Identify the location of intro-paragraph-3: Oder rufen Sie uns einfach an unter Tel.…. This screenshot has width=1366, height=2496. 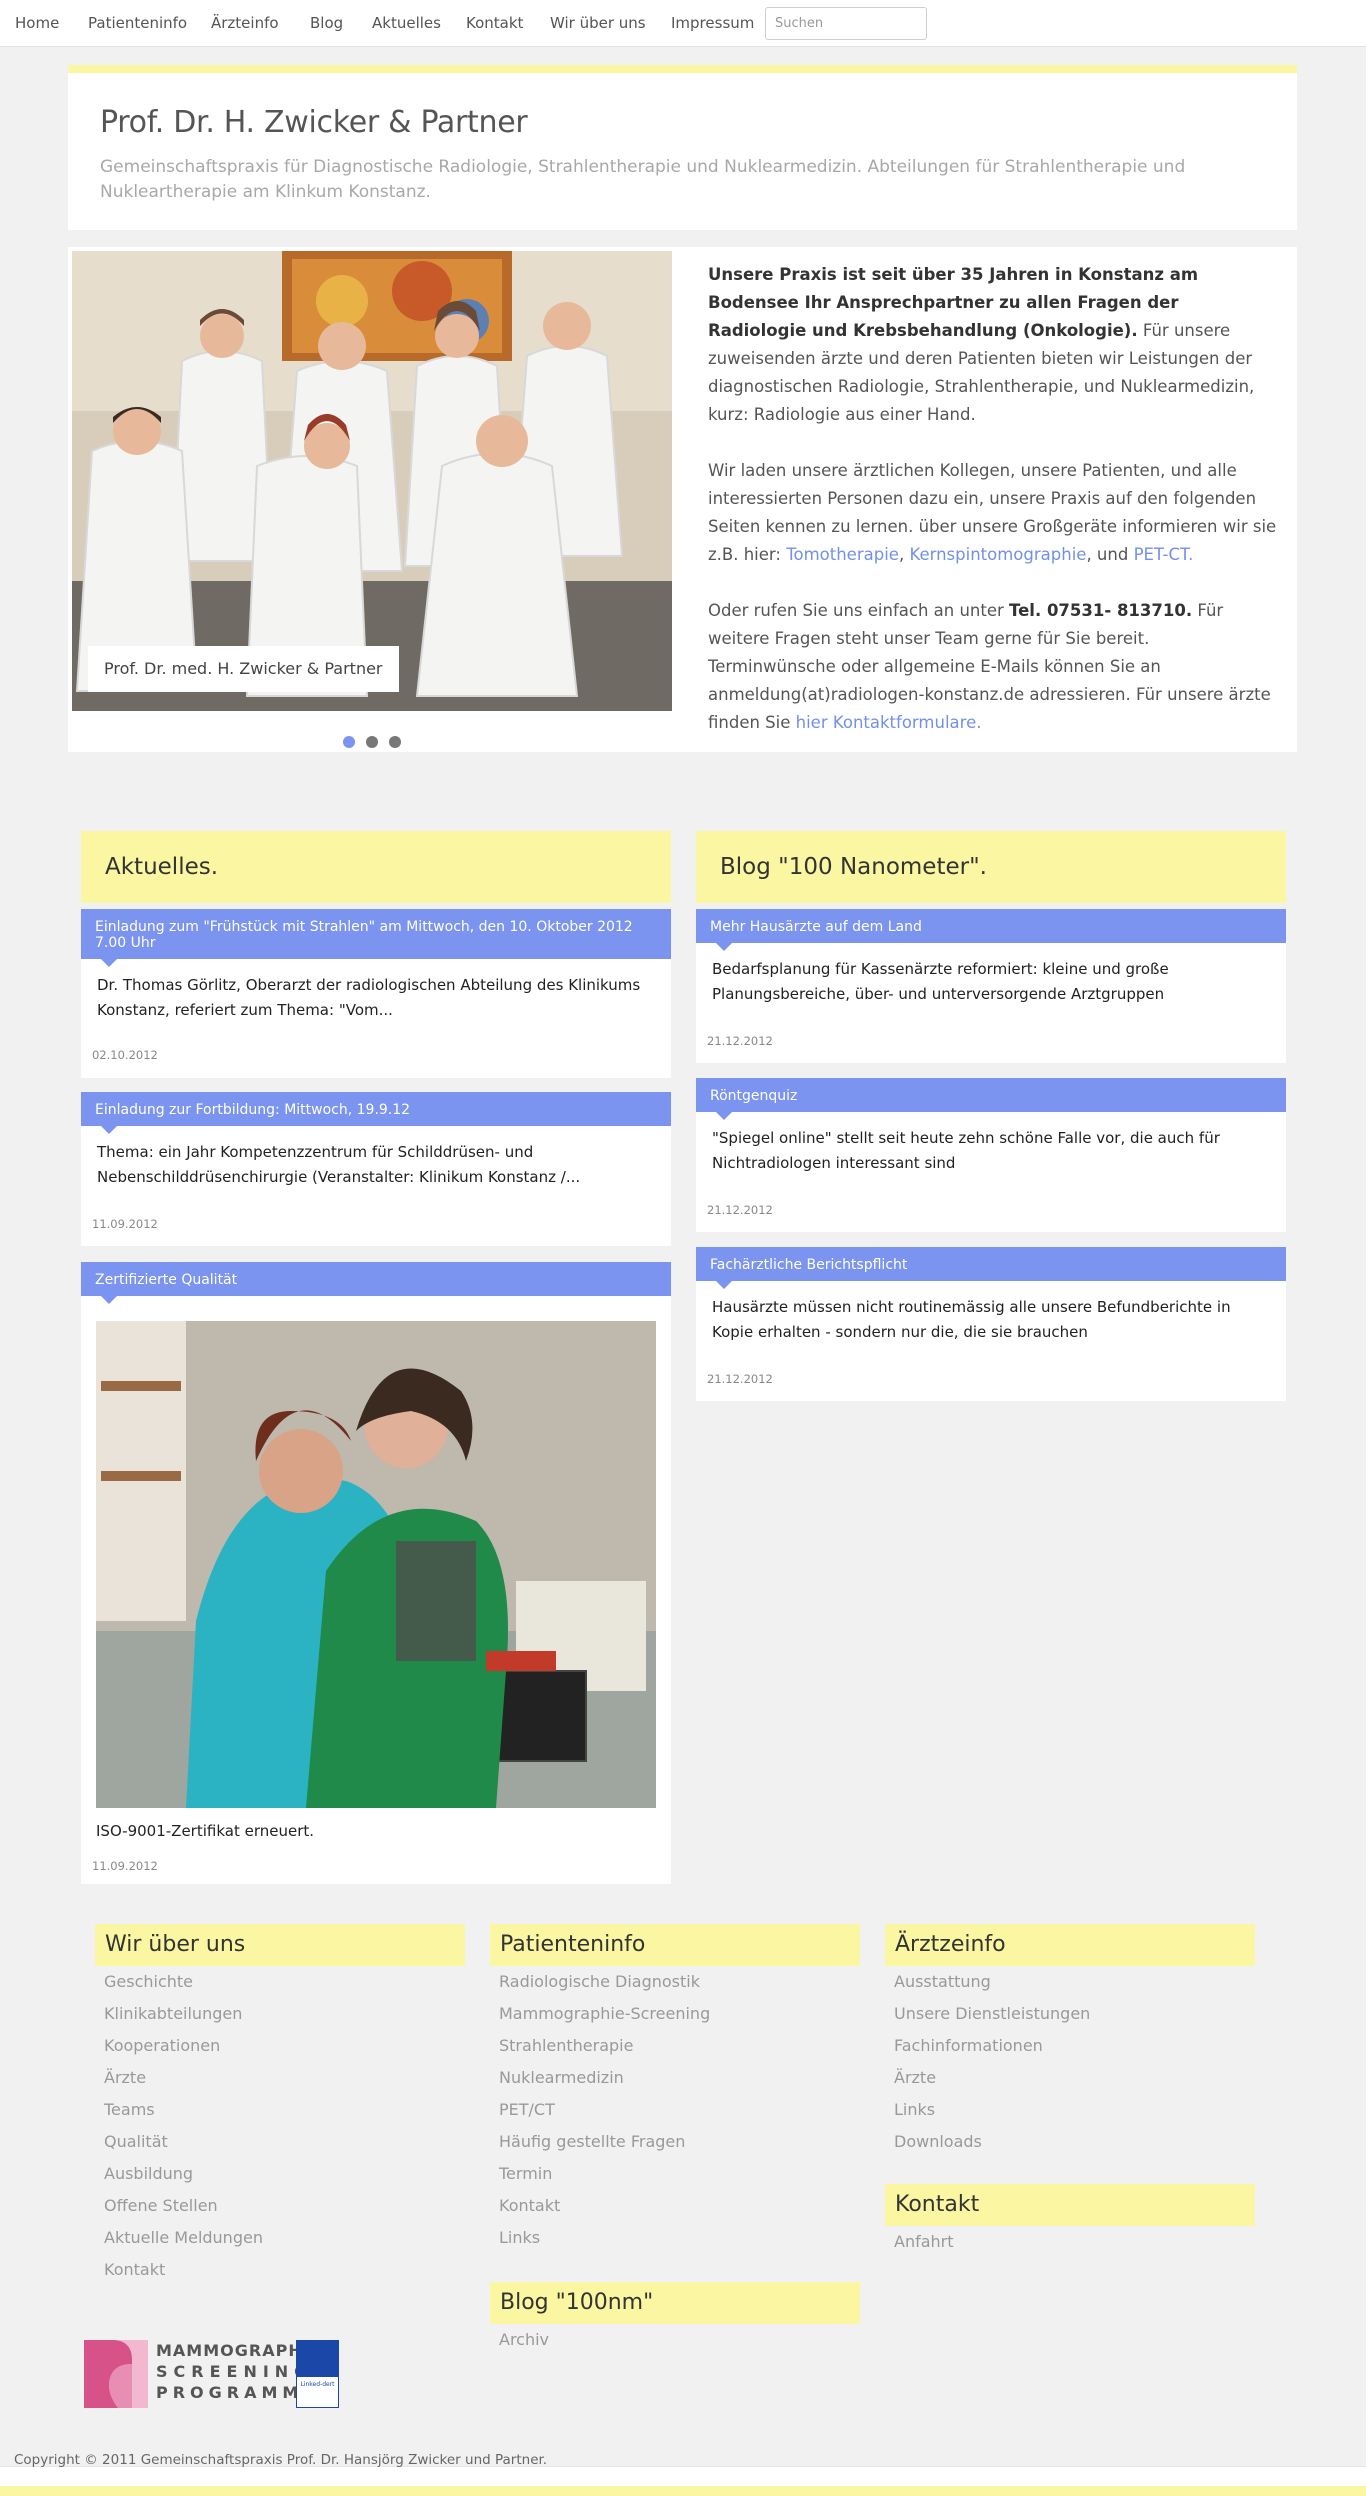
(993, 667).